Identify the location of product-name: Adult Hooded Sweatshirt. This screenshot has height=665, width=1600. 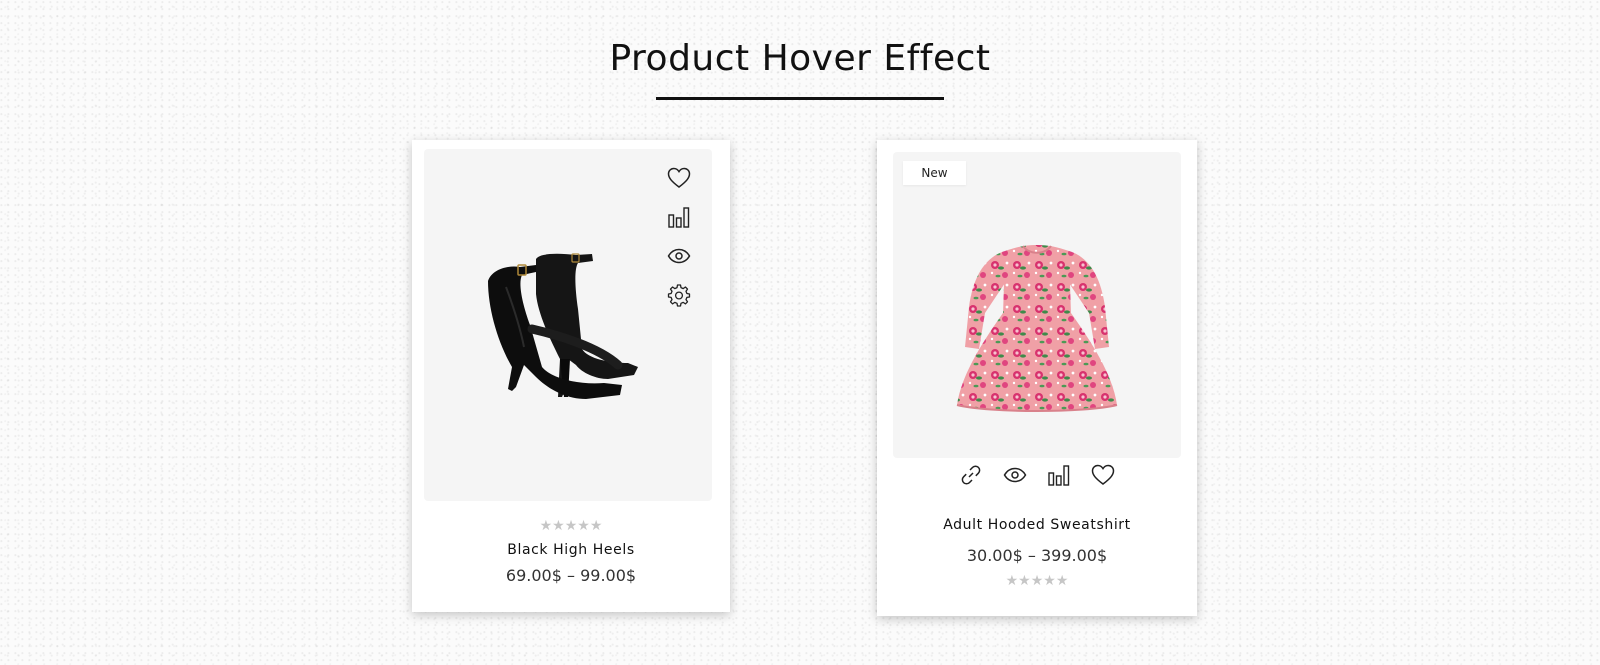
(1037, 525).